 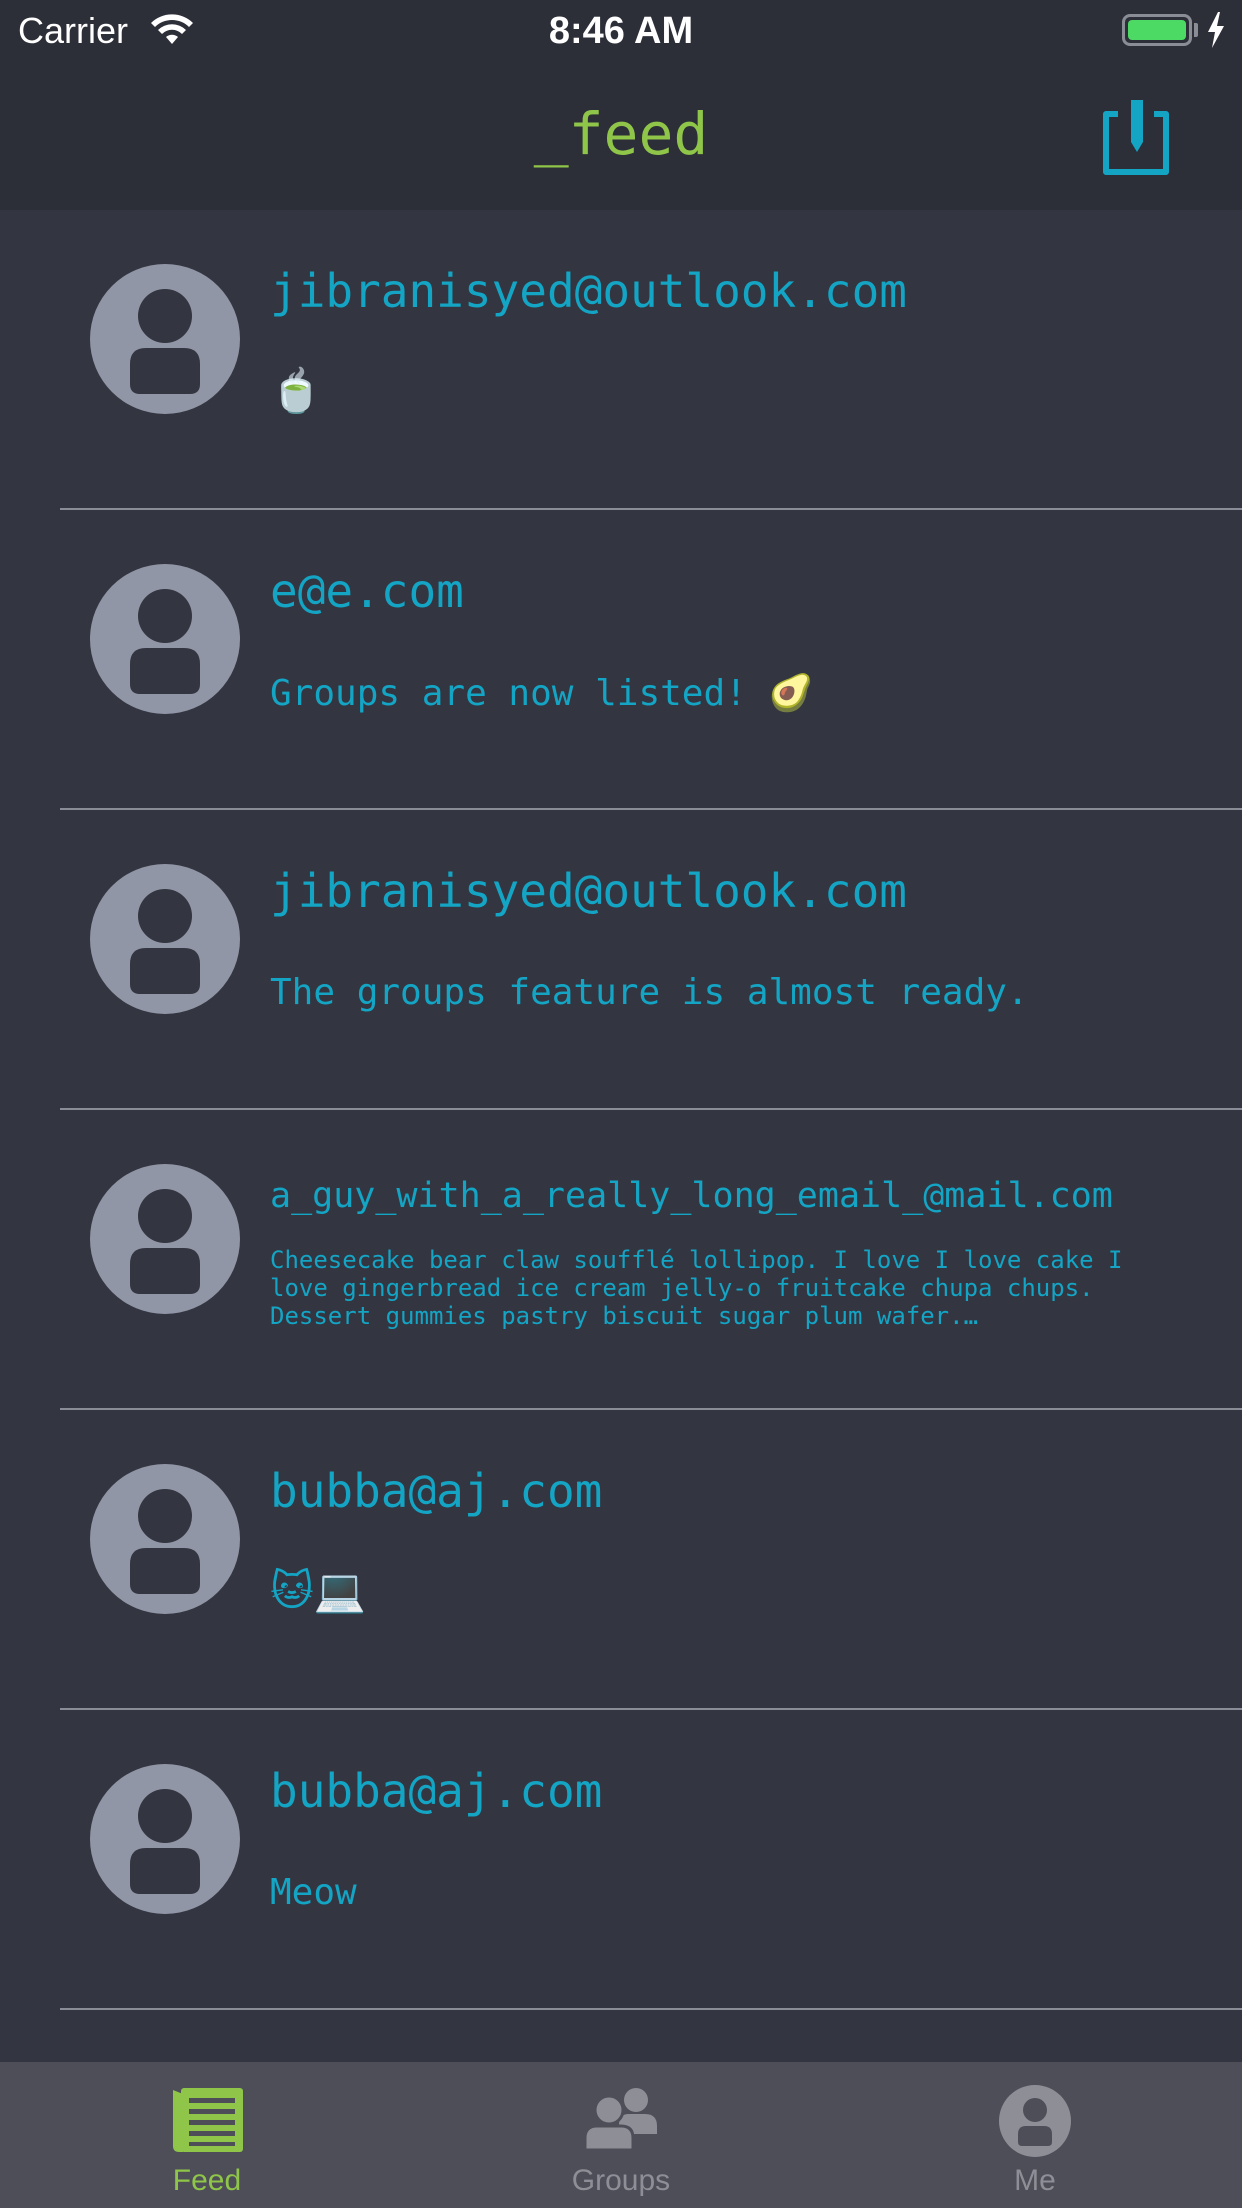 I want to click on status-bar: Carrier 8:46 AM, so click(x=621, y=31).